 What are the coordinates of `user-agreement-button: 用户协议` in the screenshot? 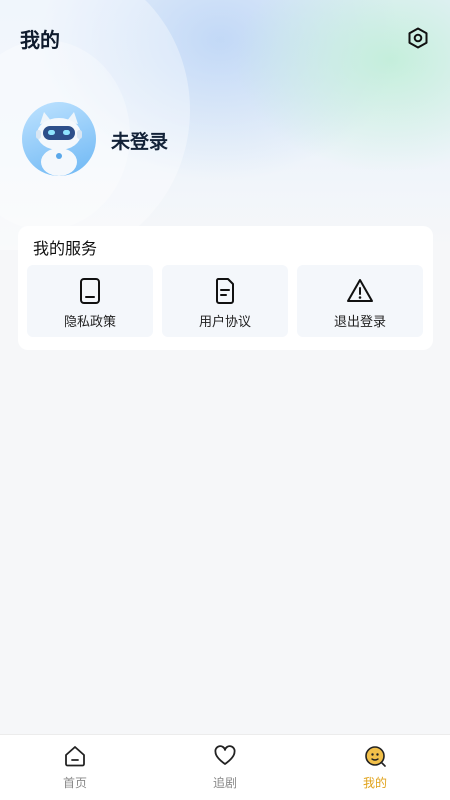 It's located at (225, 301).